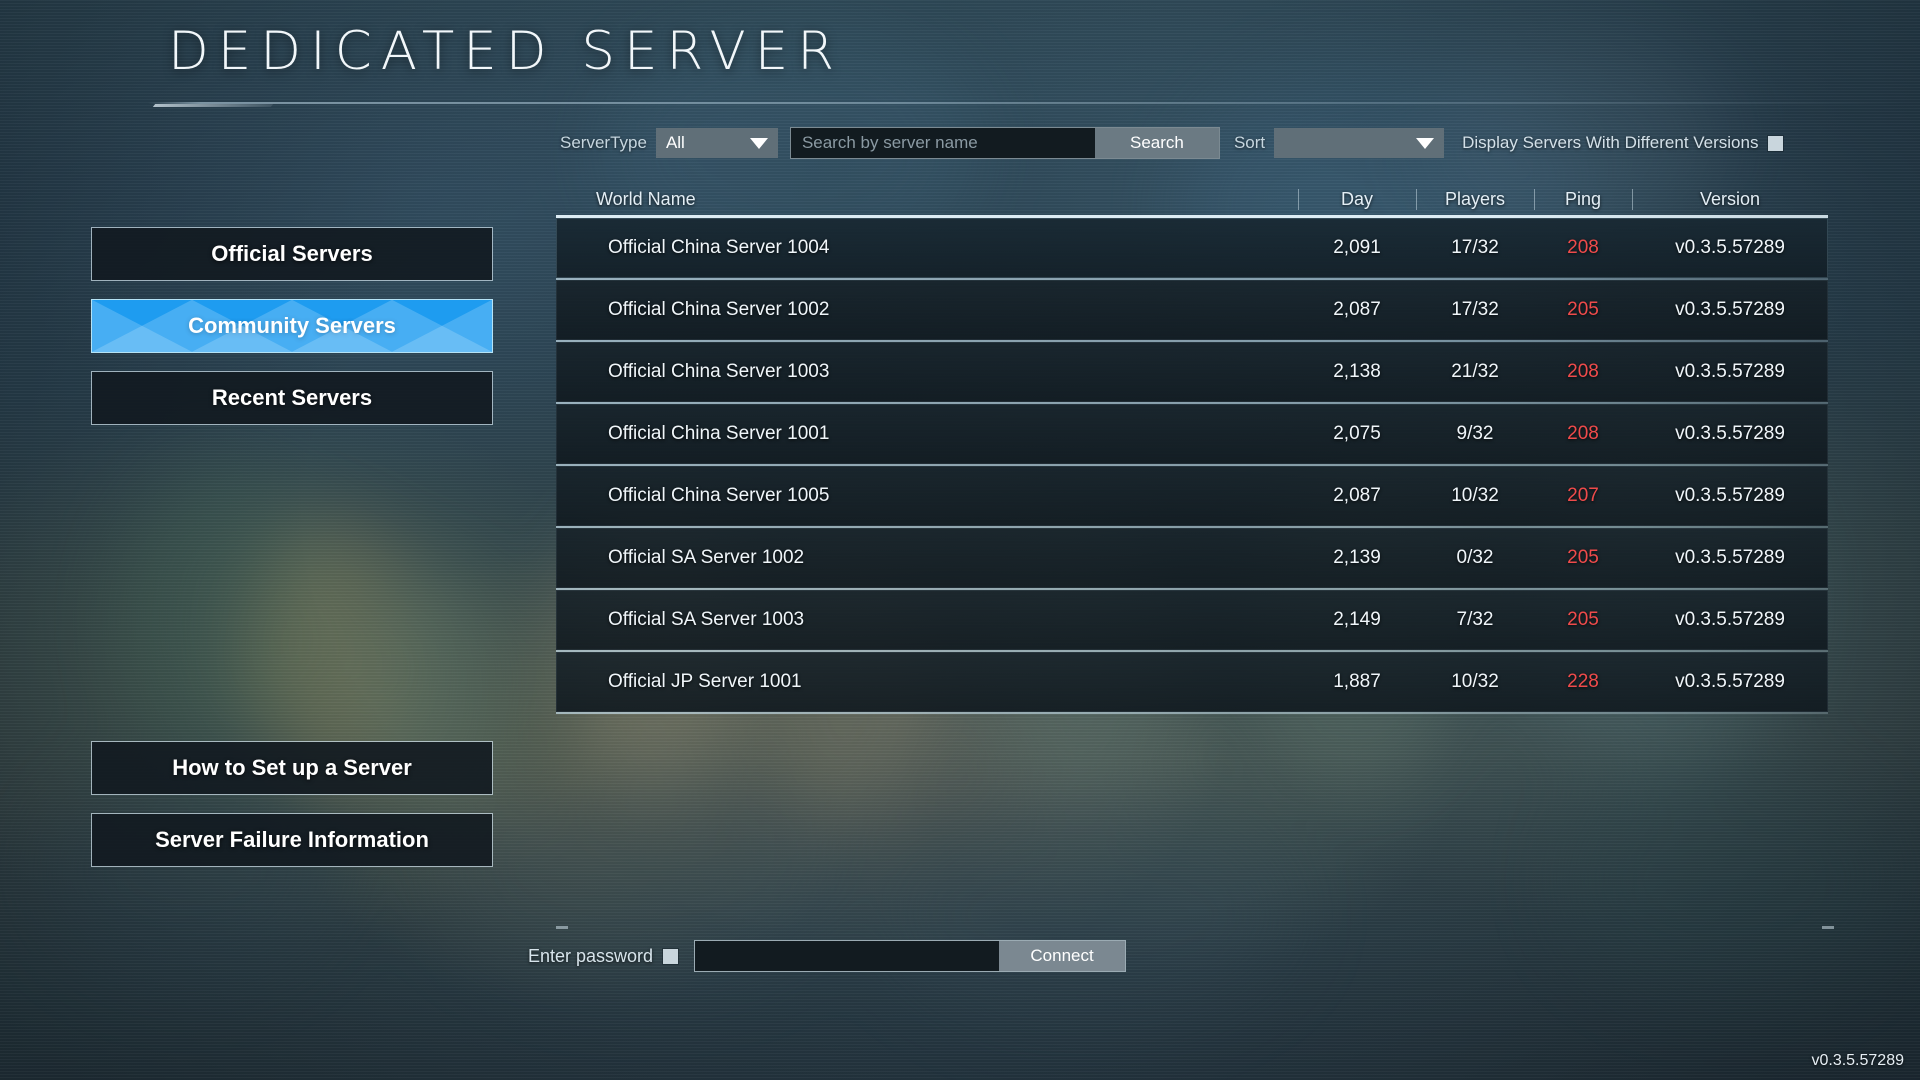 The width and height of the screenshot is (1920, 1080). I want to click on server-name-cell: Official China Server 1004, so click(719, 247).